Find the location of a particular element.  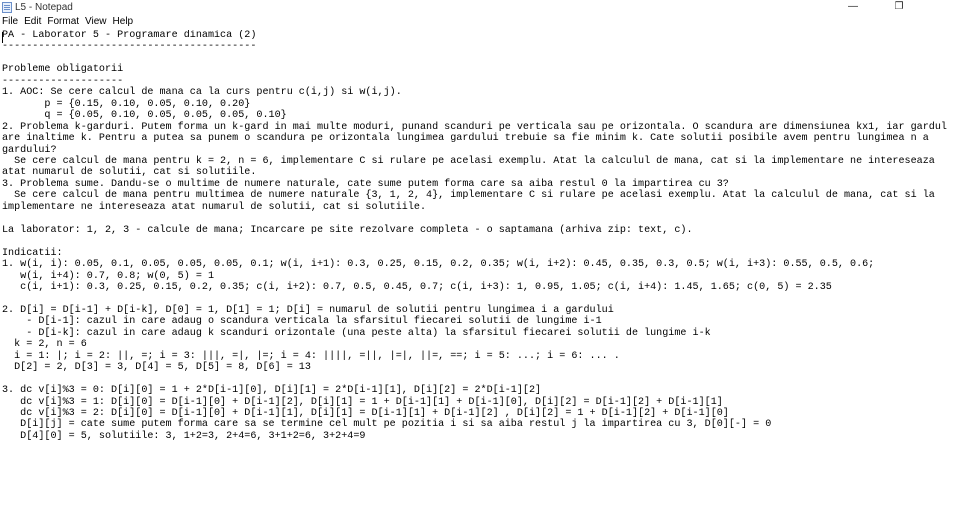

window-controls: — ❐ is located at coordinates (899, 7).